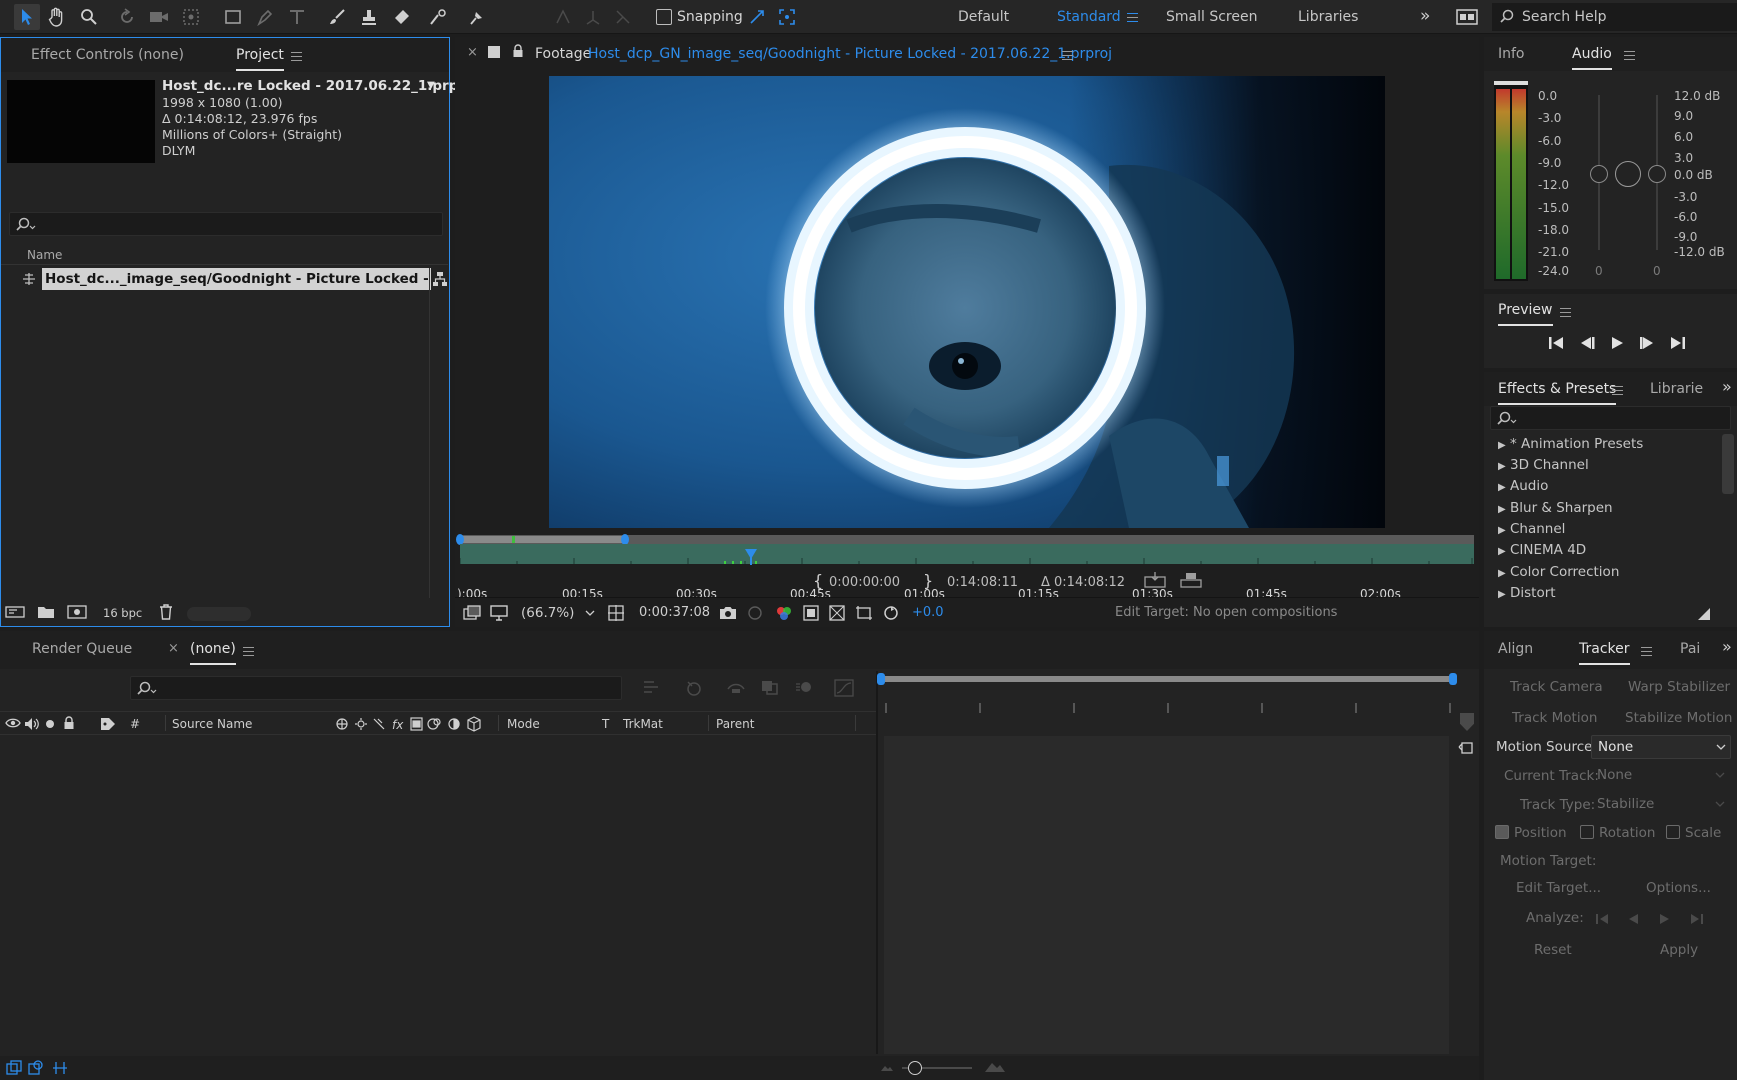 This screenshot has width=1737, height=1080. What do you see at coordinates (1661, 805) in the screenshot?
I see `track-type-select: Stabilize` at bounding box center [1661, 805].